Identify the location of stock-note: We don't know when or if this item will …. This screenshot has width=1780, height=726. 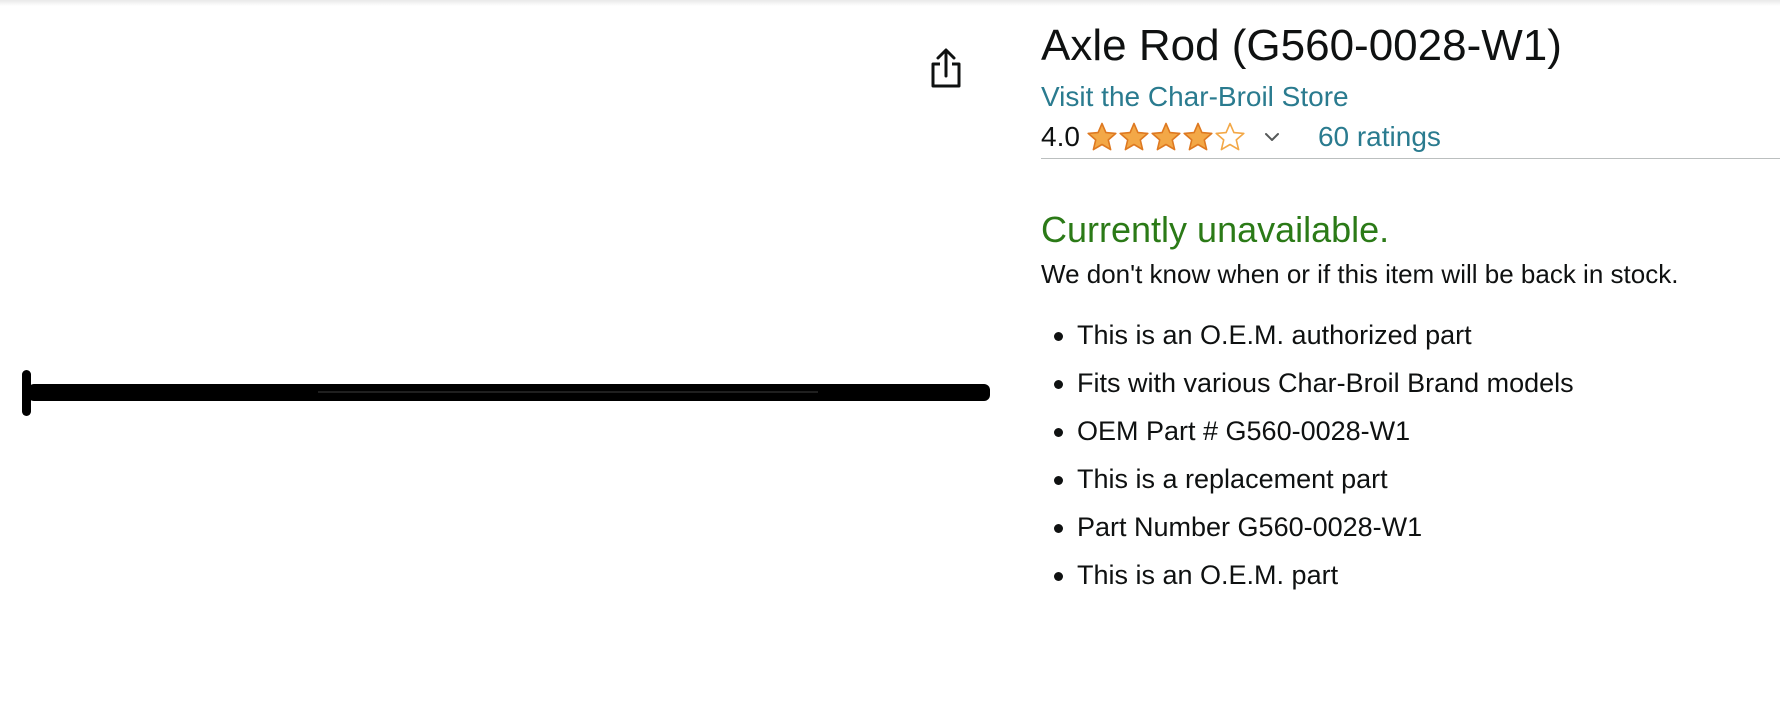
(1360, 274).